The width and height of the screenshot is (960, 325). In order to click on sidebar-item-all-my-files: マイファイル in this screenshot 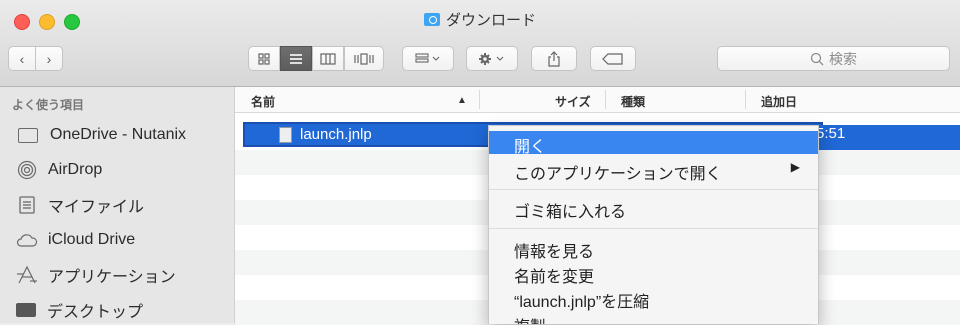, I will do `click(80, 205)`.